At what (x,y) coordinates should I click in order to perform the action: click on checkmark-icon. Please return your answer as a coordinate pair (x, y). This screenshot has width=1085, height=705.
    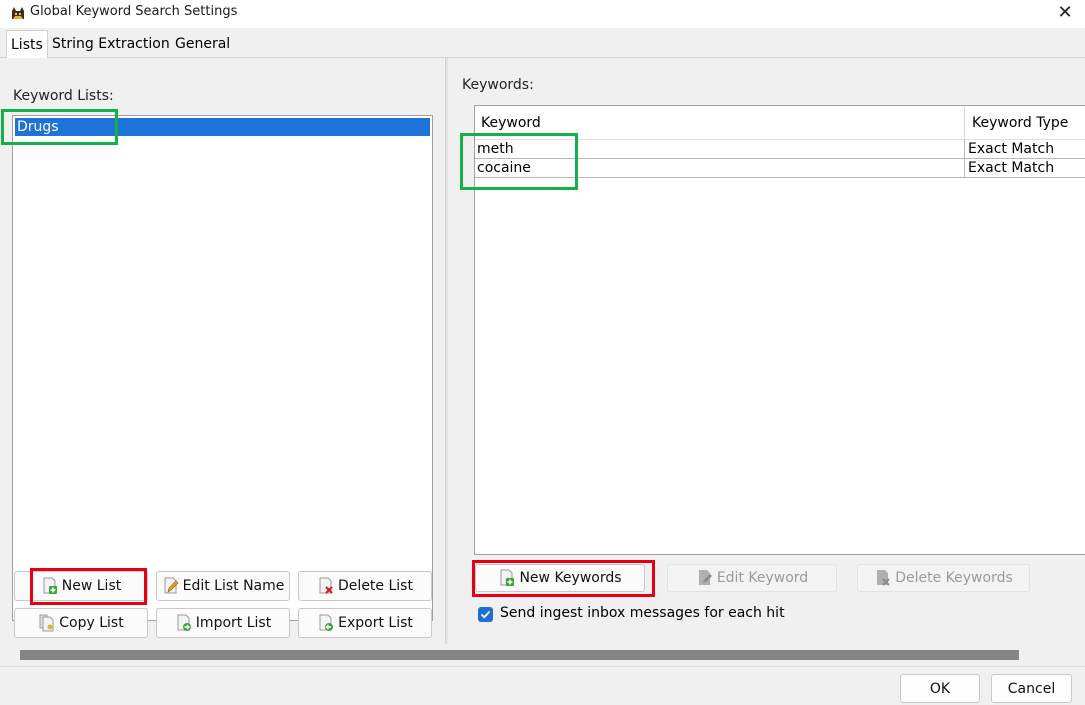
    Looking at the image, I should click on (485, 614).